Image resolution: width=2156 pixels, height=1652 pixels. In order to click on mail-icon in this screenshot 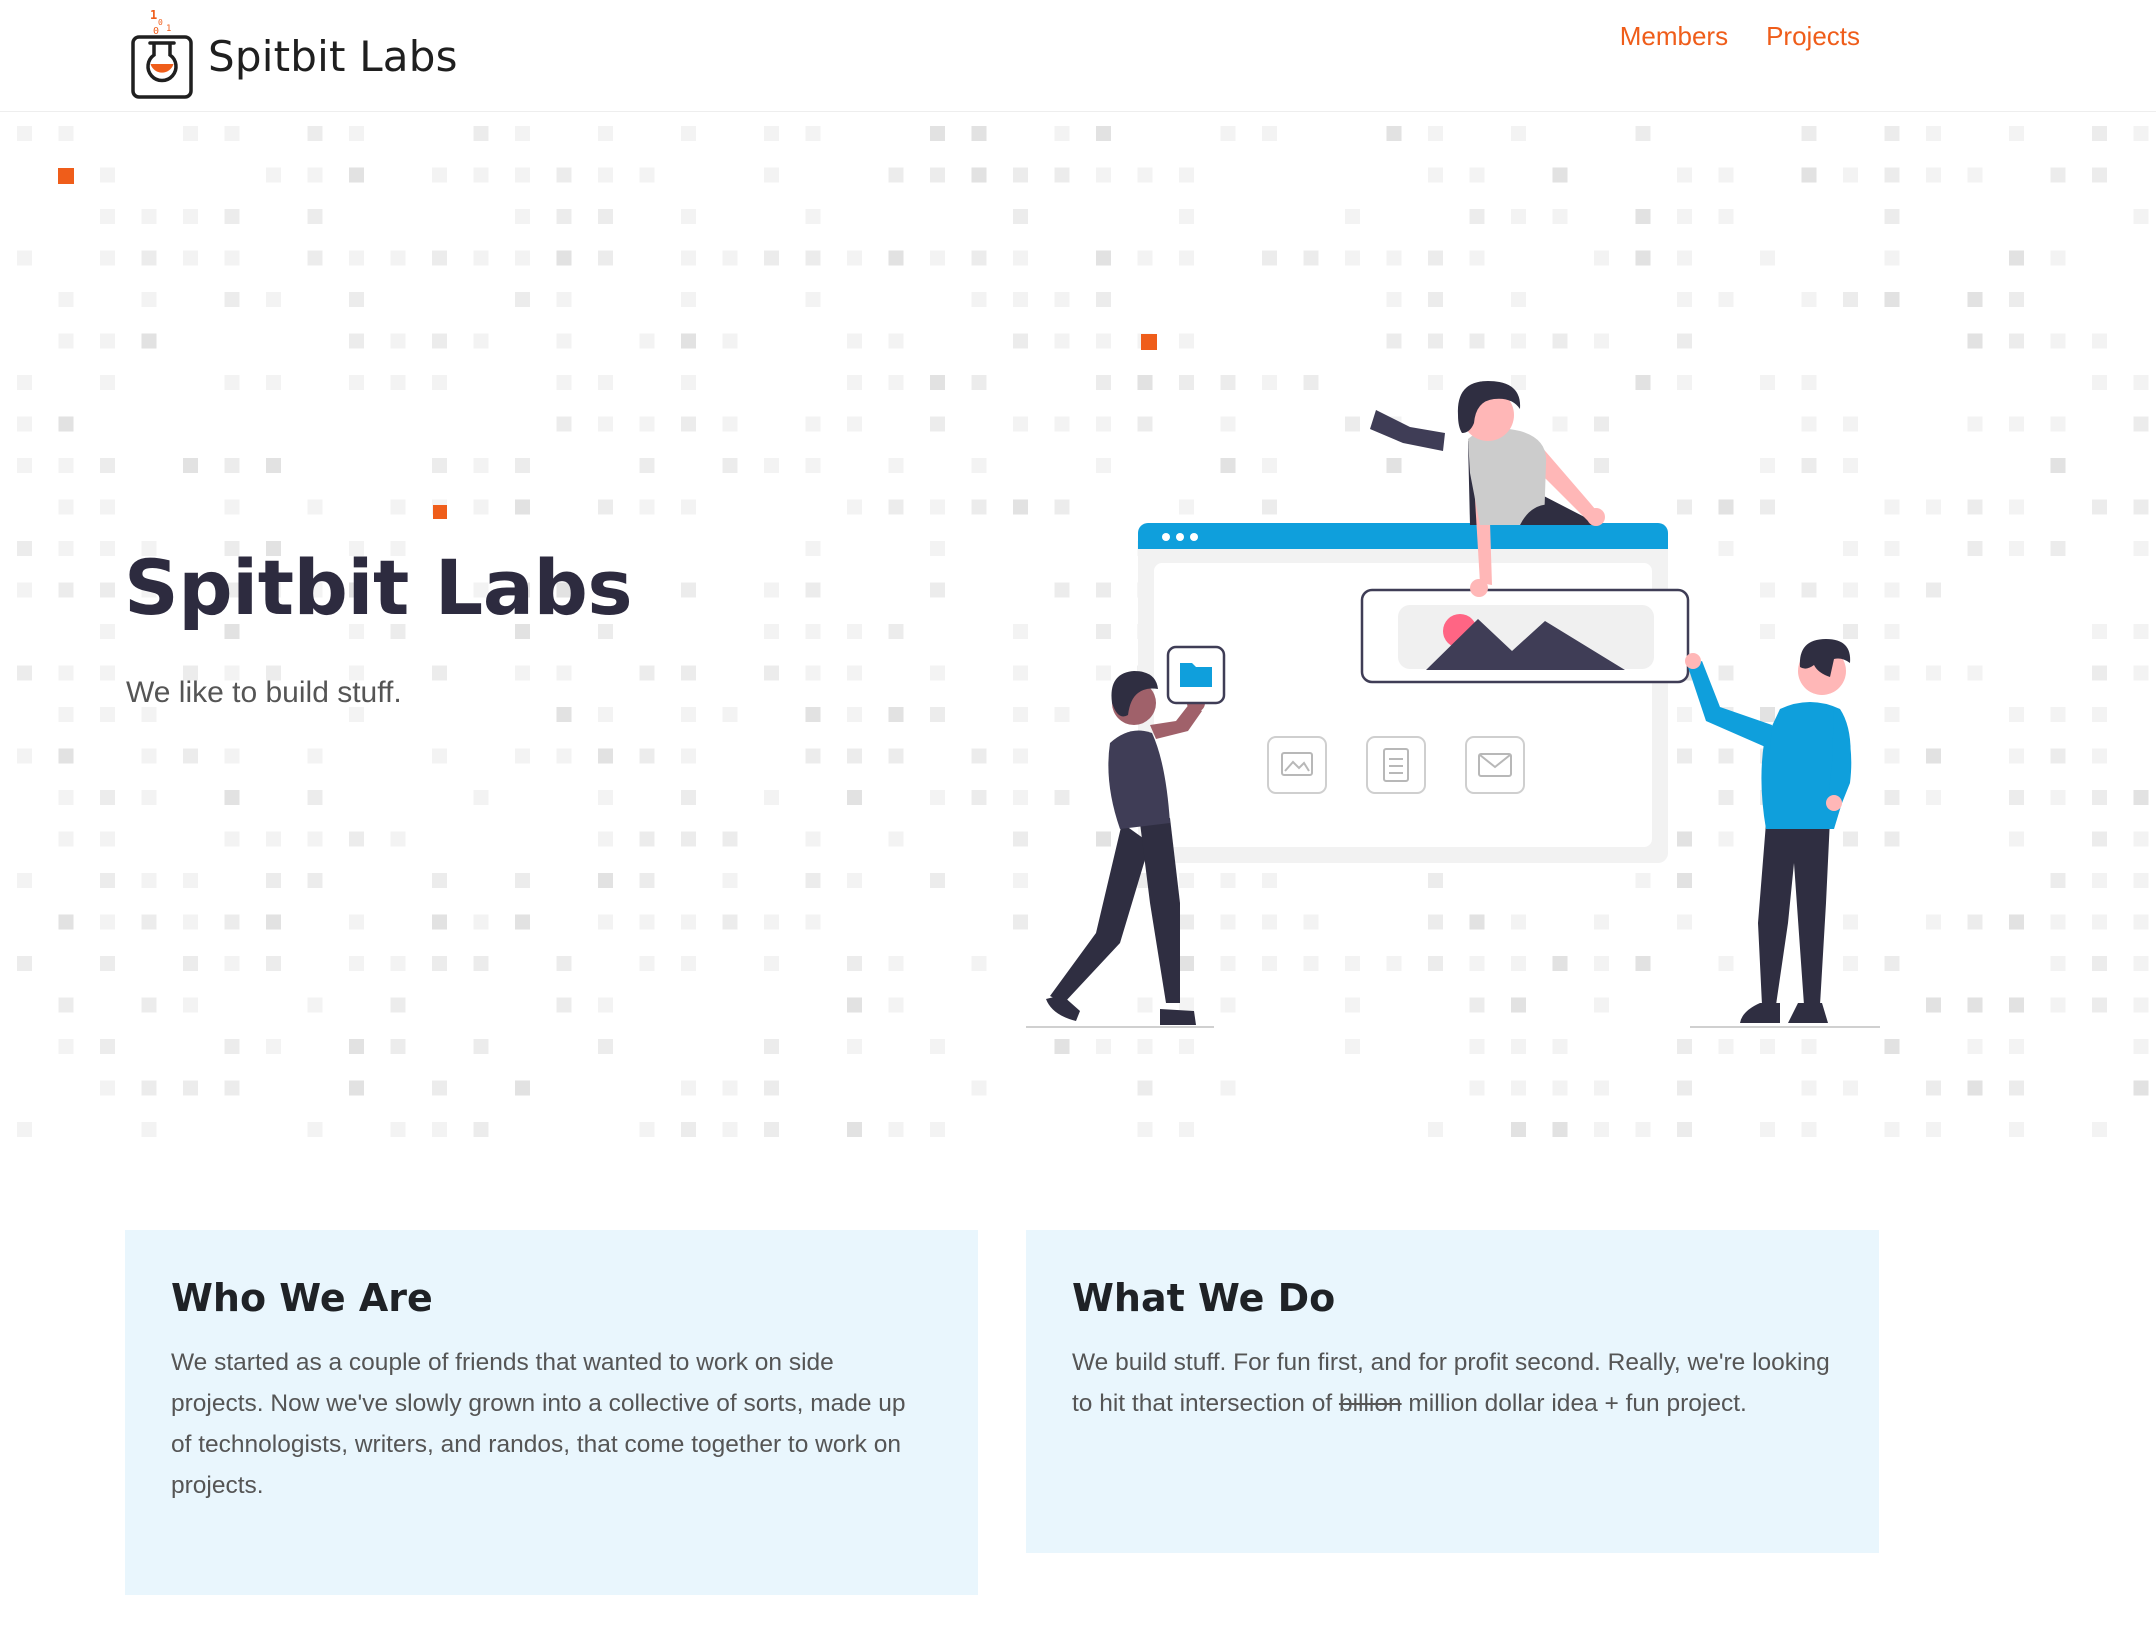, I will do `click(1495, 765)`.